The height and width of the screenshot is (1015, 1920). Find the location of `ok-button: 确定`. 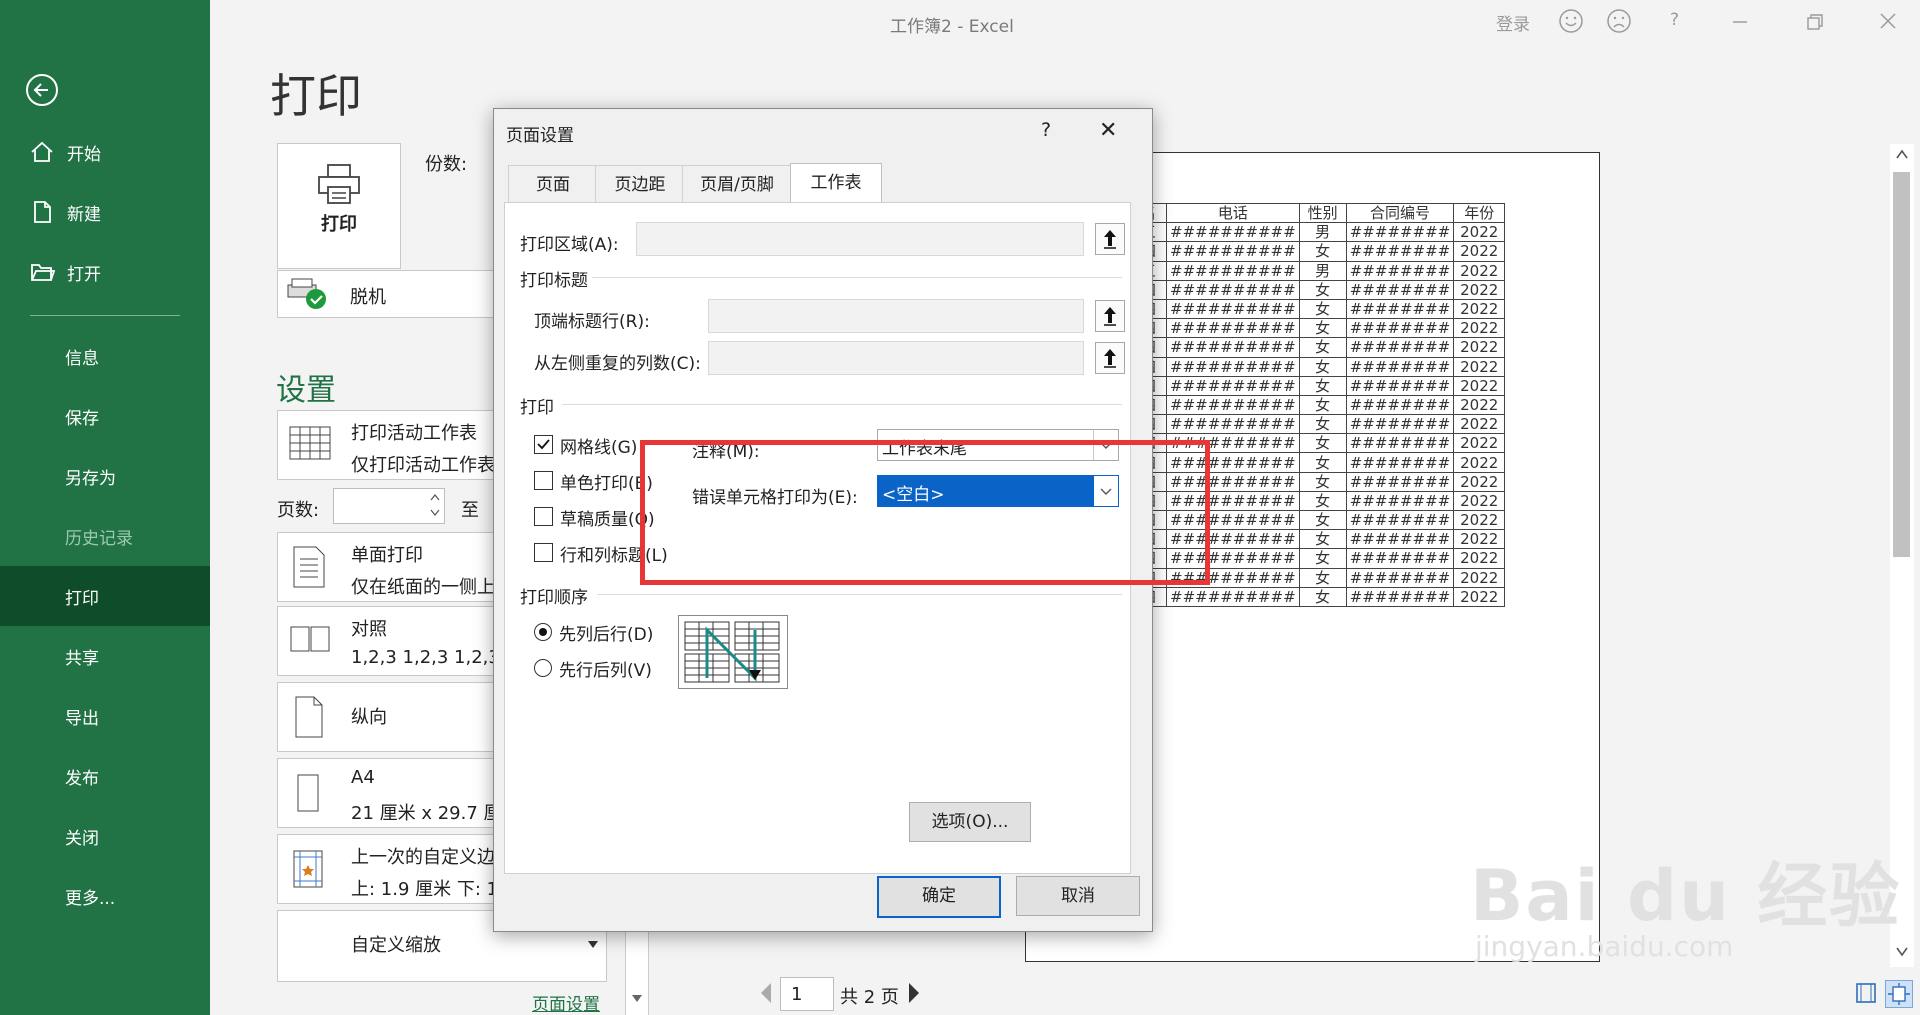

ok-button: 确定 is located at coordinates (939, 897).